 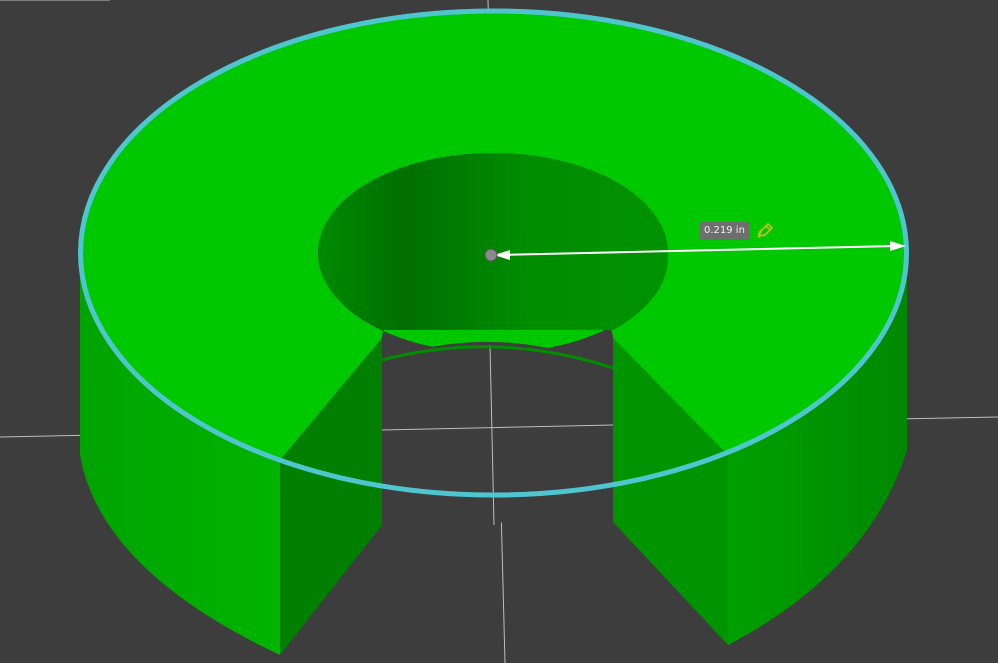 I want to click on bore-opening-edge, so click(x=497, y=433).